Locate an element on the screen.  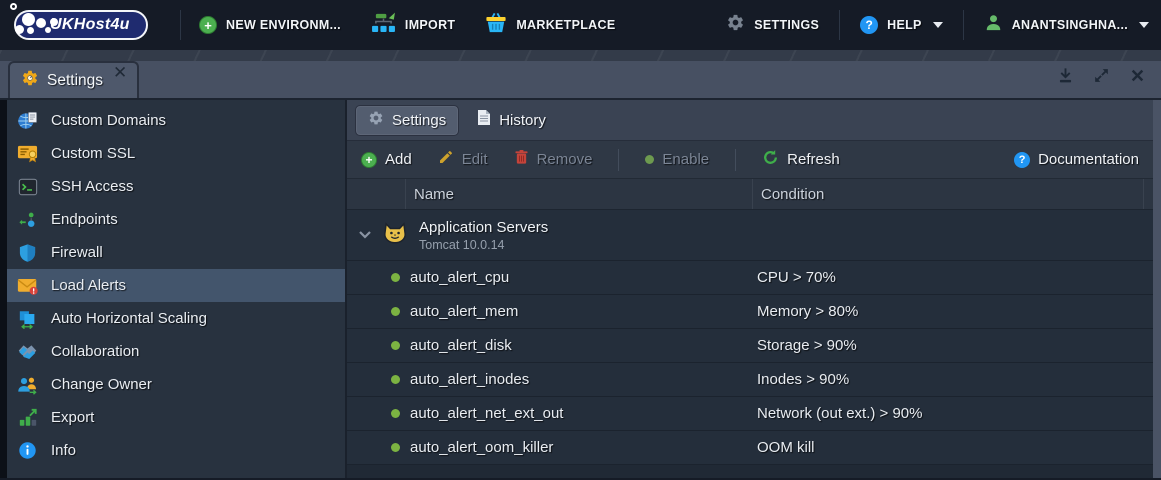
ukhost4u-logo: UKHost4u is located at coordinates (86, 22).